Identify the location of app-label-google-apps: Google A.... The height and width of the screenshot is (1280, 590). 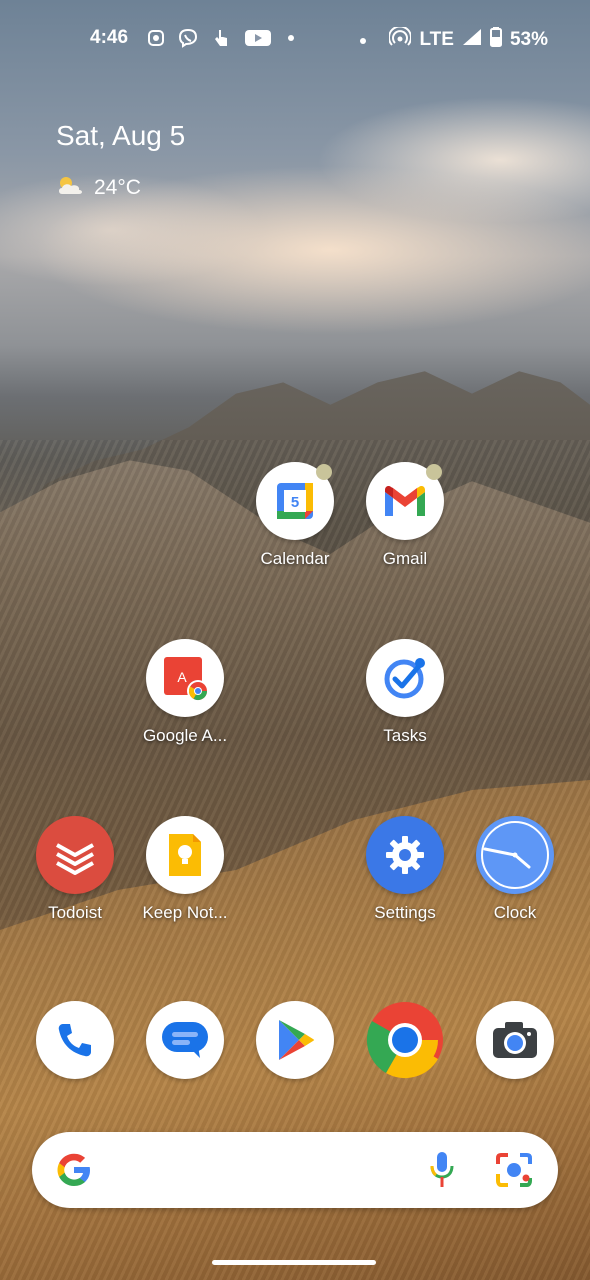
(185, 735).